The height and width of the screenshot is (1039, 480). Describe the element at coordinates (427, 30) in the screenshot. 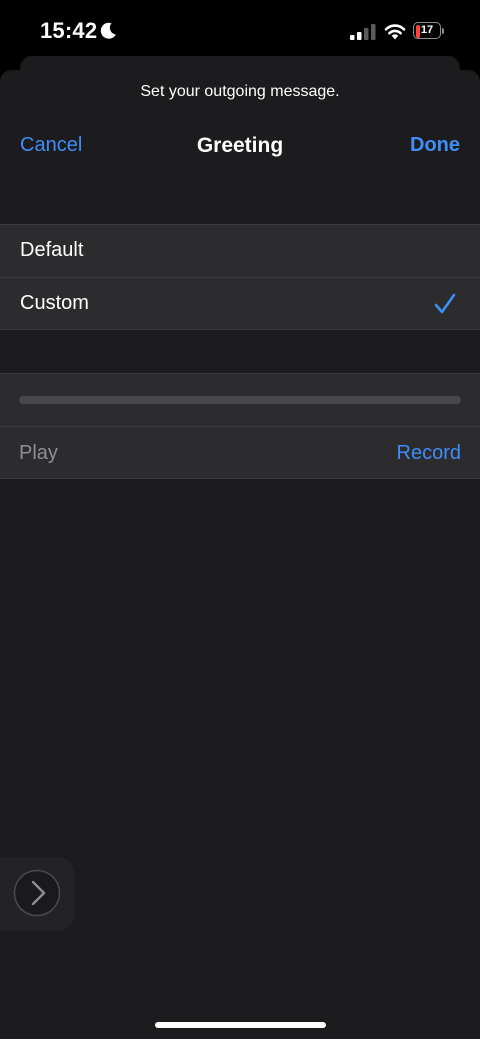

I see `battery-level: 17` at that location.